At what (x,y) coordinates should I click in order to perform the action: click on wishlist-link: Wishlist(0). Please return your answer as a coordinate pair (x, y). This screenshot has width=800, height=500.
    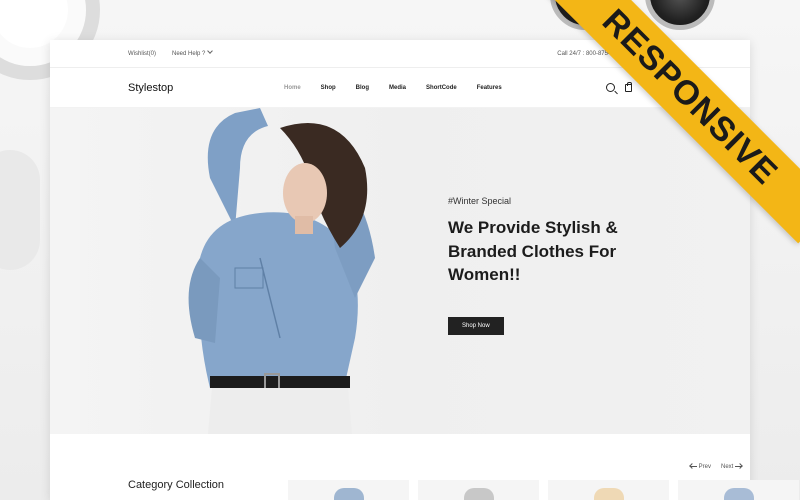
    Looking at the image, I should click on (142, 54).